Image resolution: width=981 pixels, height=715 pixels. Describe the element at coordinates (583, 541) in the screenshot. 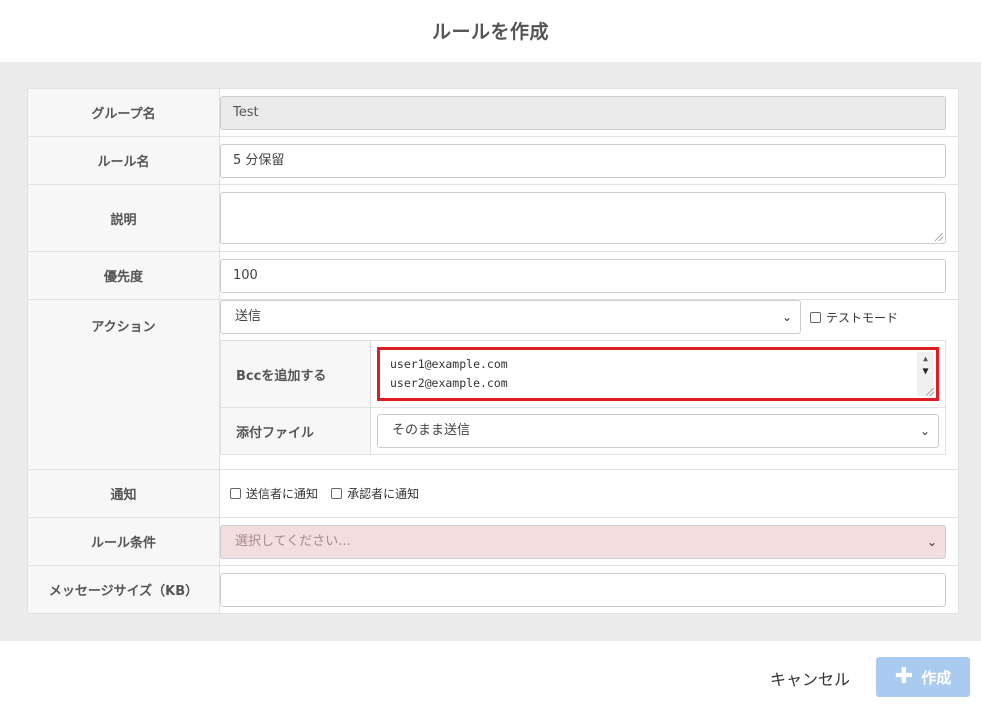

I see `rule-condition-select: 選択してください... ⌄` at that location.